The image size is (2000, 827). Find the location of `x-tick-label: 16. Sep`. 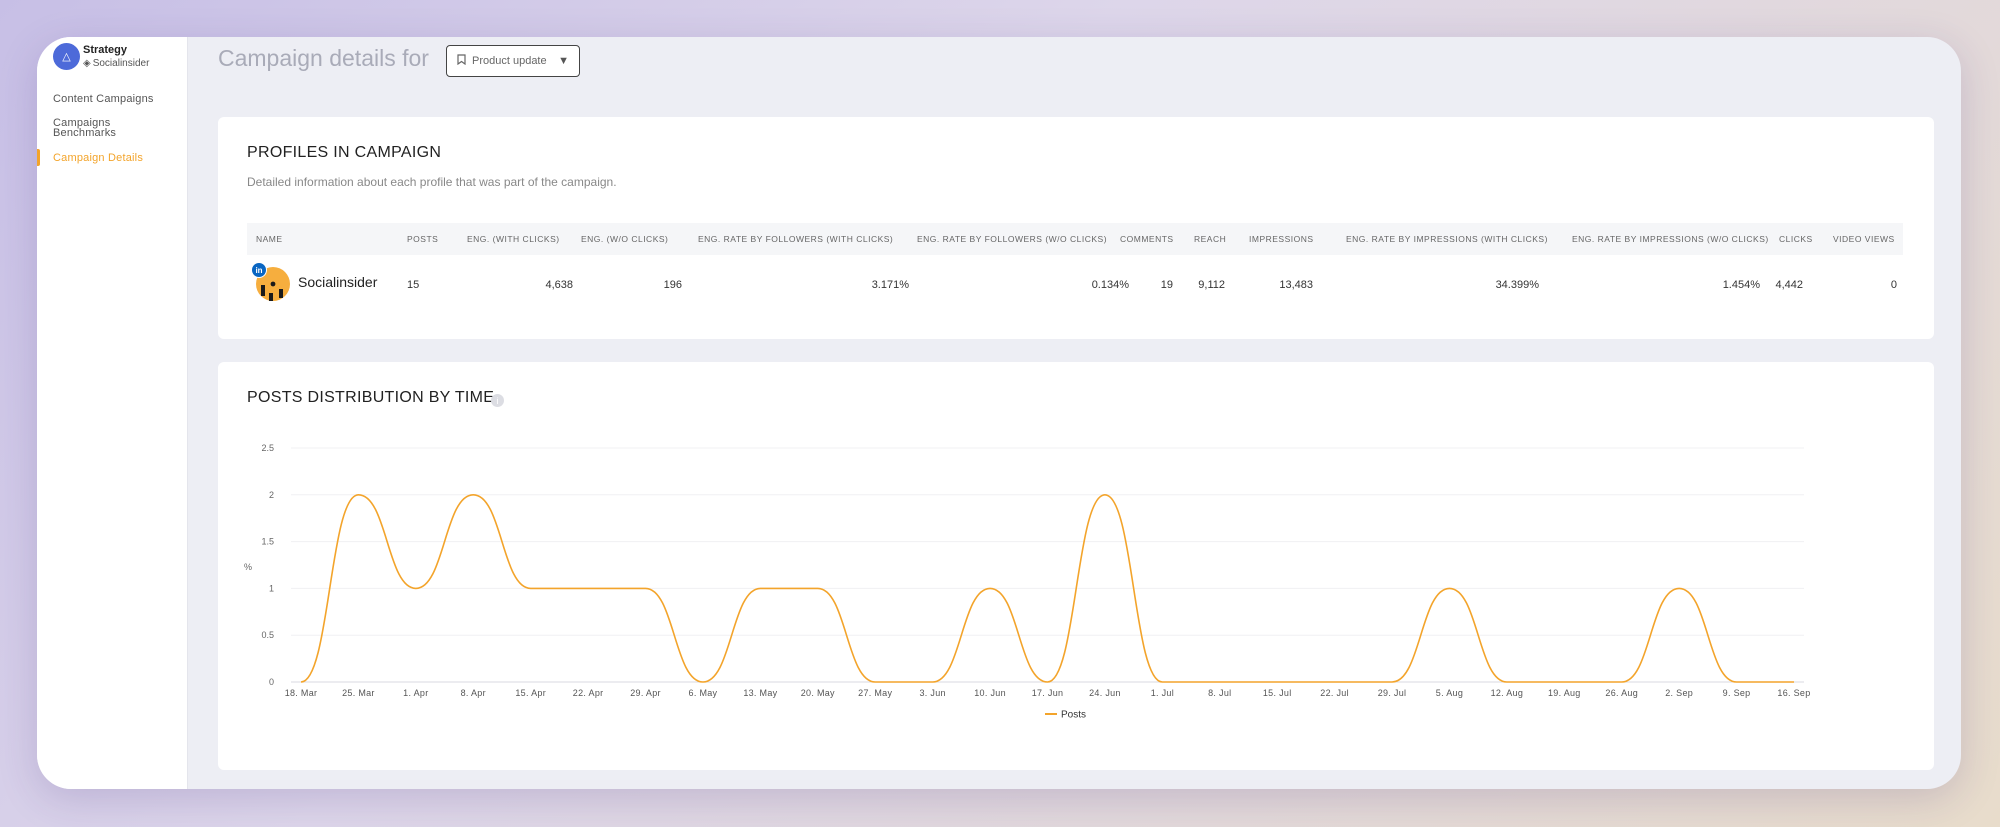

x-tick-label: 16. Sep is located at coordinates (1793, 693).